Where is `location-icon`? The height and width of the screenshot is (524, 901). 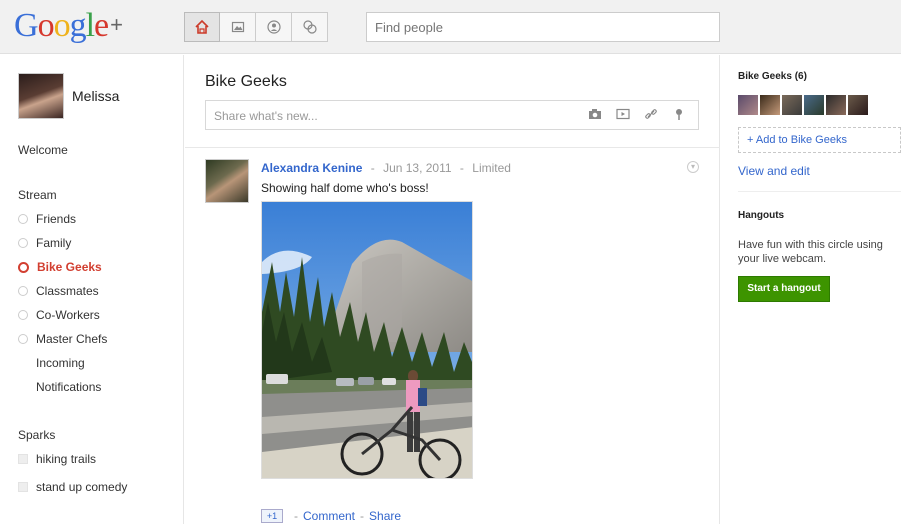 location-icon is located at coordinates (679, 116).